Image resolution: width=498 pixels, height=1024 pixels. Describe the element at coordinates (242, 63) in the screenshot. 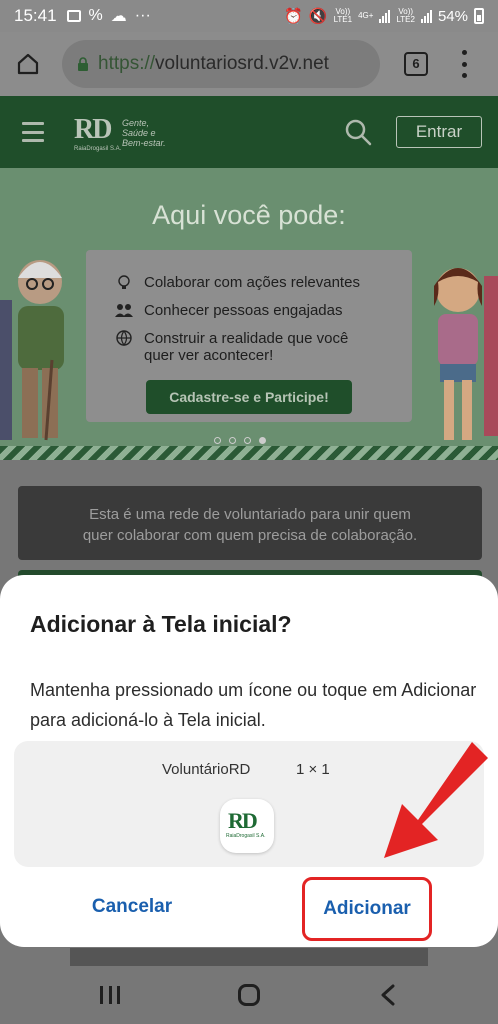

I see `url-host: voluntariosrd.v2v.net` at that location.